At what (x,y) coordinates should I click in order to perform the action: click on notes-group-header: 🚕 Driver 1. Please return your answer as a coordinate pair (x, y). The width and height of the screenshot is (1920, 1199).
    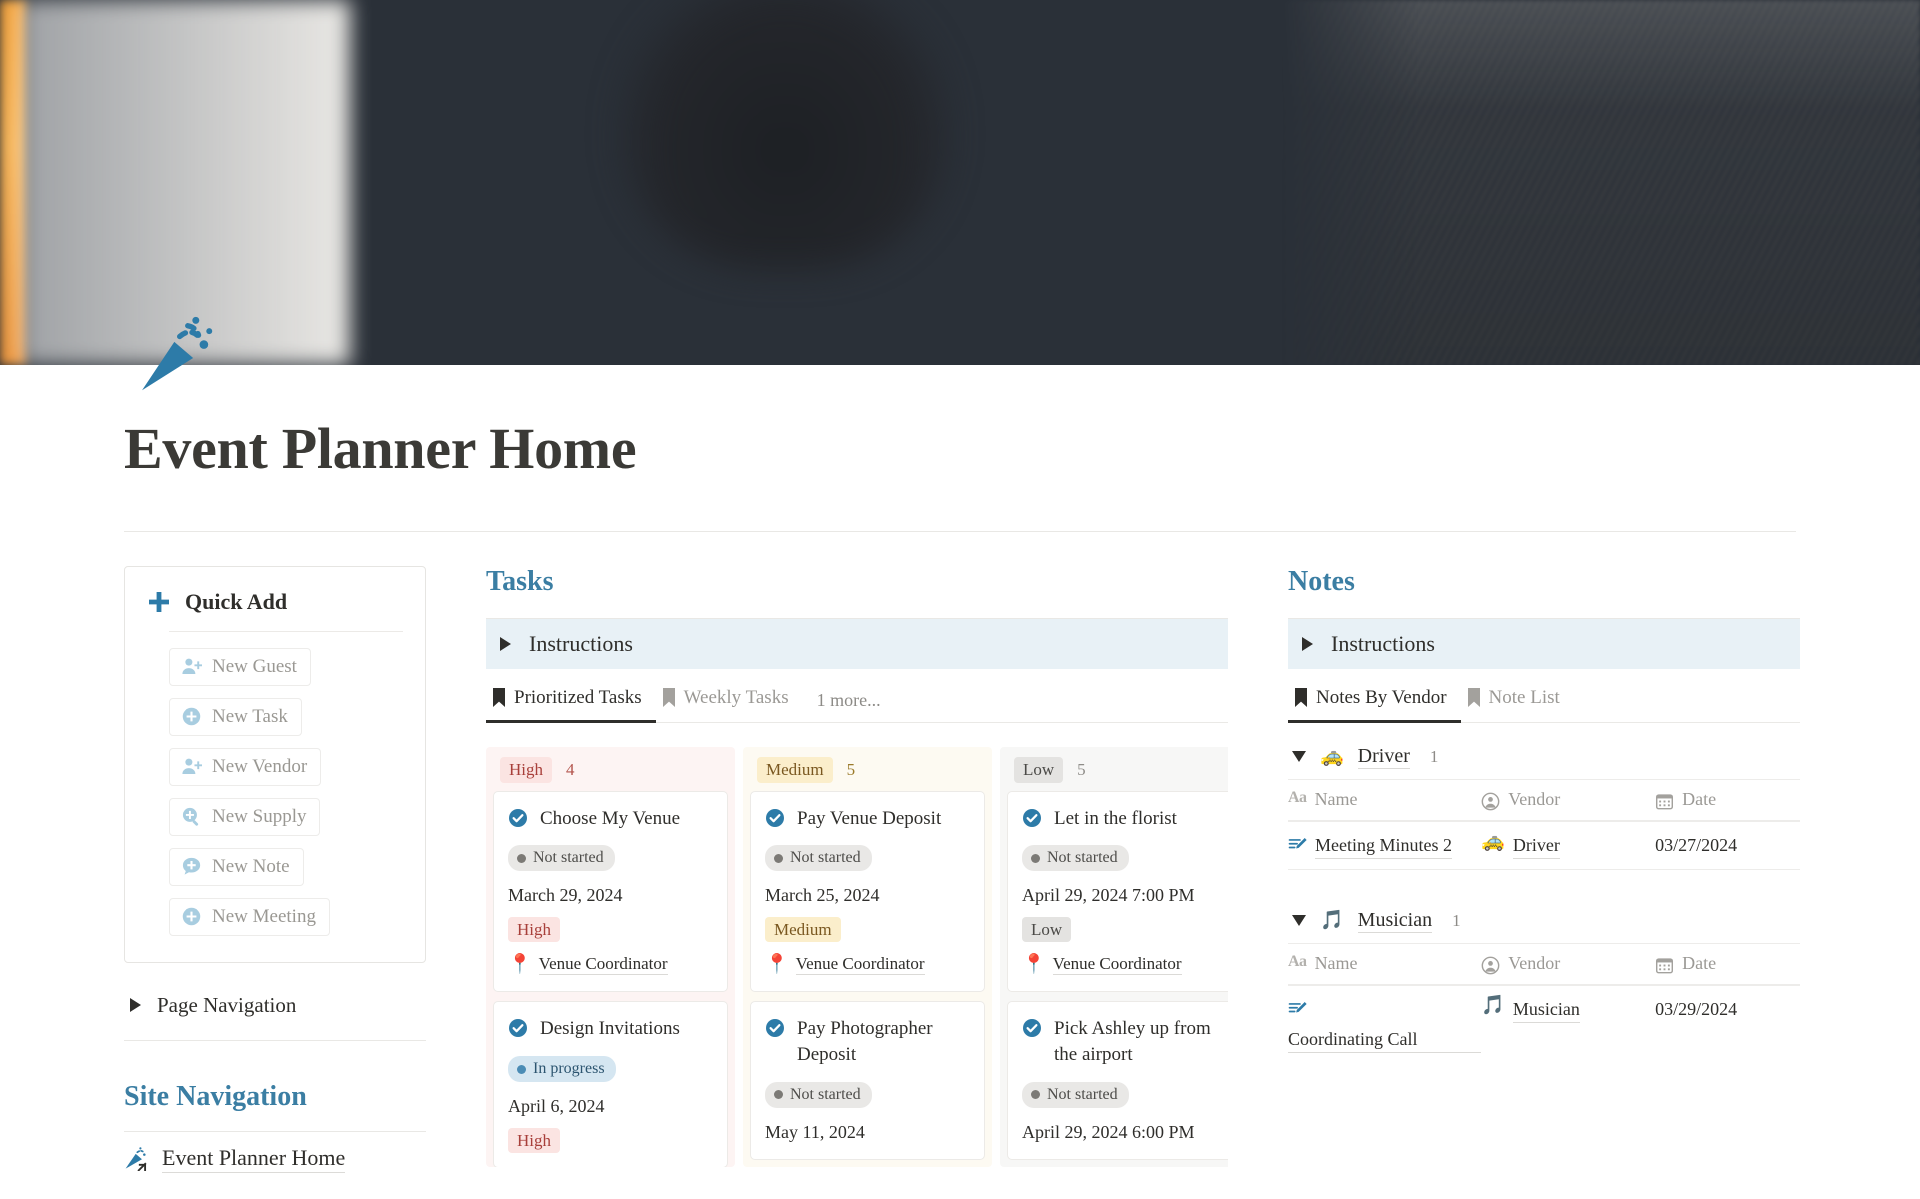
    Looking at the image, I should click on (1544, 757).